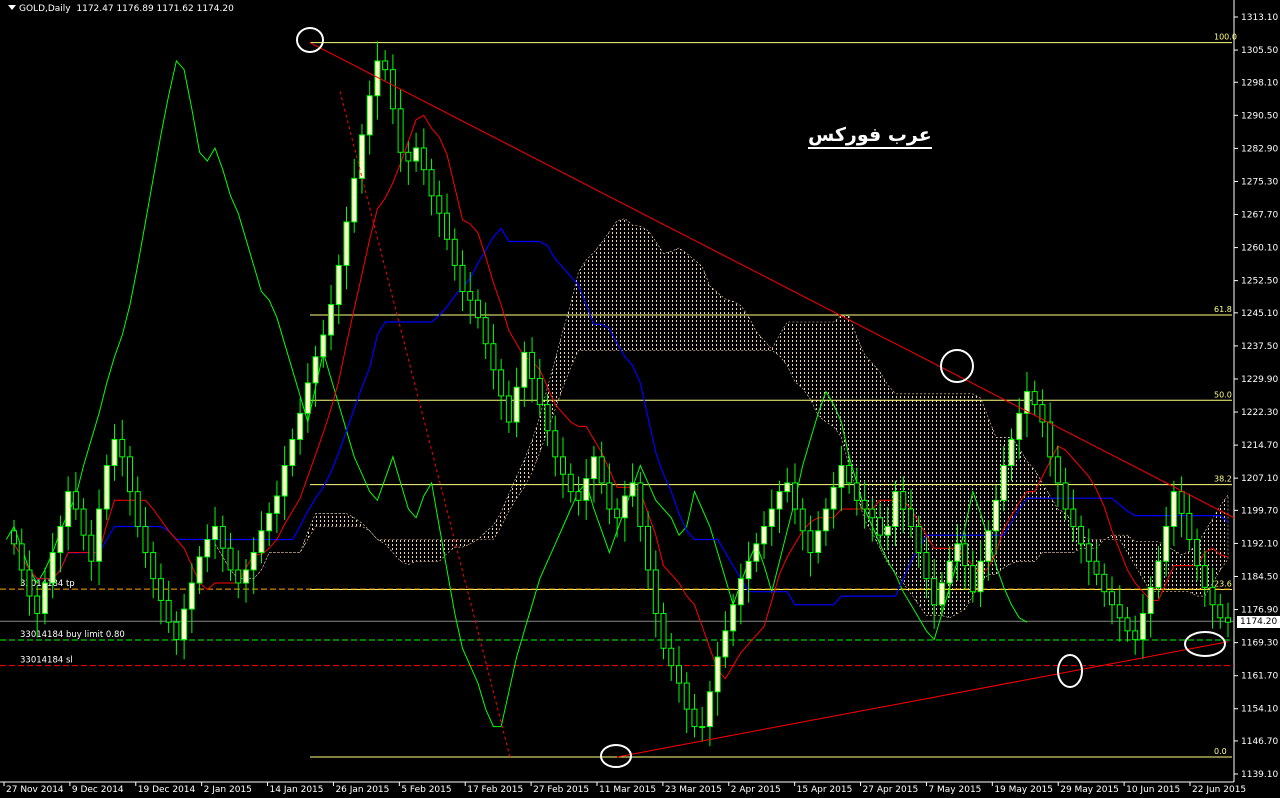 This screenshot has height=798, width=1280. What do you see at coordinates (1259, 710) in the screenshot?
I see `price-tick-label: 1154.10` at bounding box center [1259, 710].